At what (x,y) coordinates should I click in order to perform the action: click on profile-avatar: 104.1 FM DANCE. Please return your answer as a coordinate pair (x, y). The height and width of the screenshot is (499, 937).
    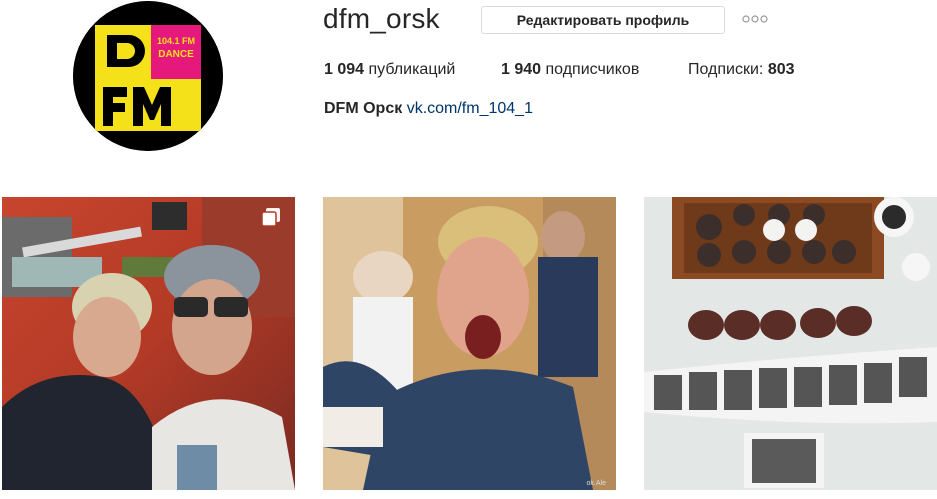
    Looking at the image, I should click on (148, 76).